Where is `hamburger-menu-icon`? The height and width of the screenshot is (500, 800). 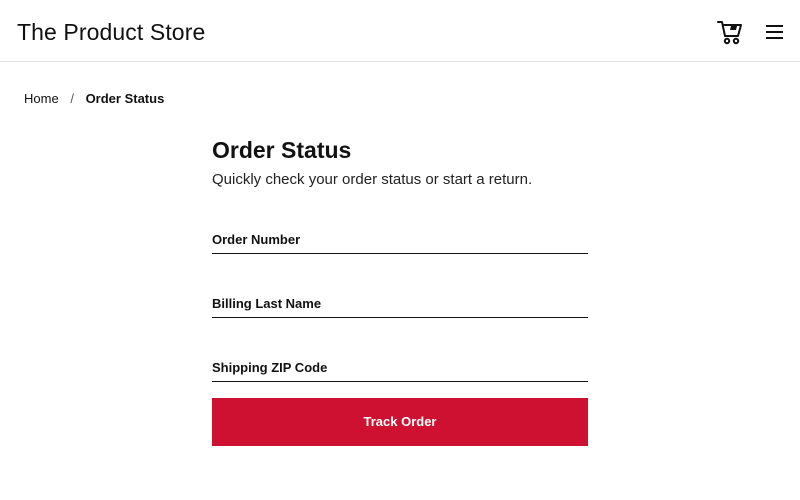 hamburger-menu-icon is located at coordinates (774, 32).